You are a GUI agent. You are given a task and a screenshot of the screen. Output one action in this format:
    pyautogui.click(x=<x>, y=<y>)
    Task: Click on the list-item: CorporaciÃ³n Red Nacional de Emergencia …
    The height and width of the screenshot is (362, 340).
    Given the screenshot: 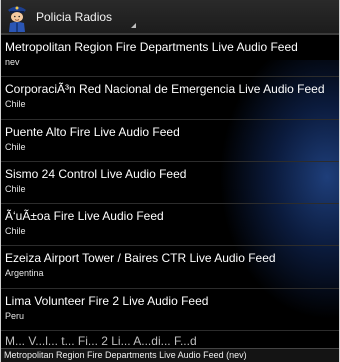 What is the action you would take?
    pyautogui.click(x=170, y=98)
    